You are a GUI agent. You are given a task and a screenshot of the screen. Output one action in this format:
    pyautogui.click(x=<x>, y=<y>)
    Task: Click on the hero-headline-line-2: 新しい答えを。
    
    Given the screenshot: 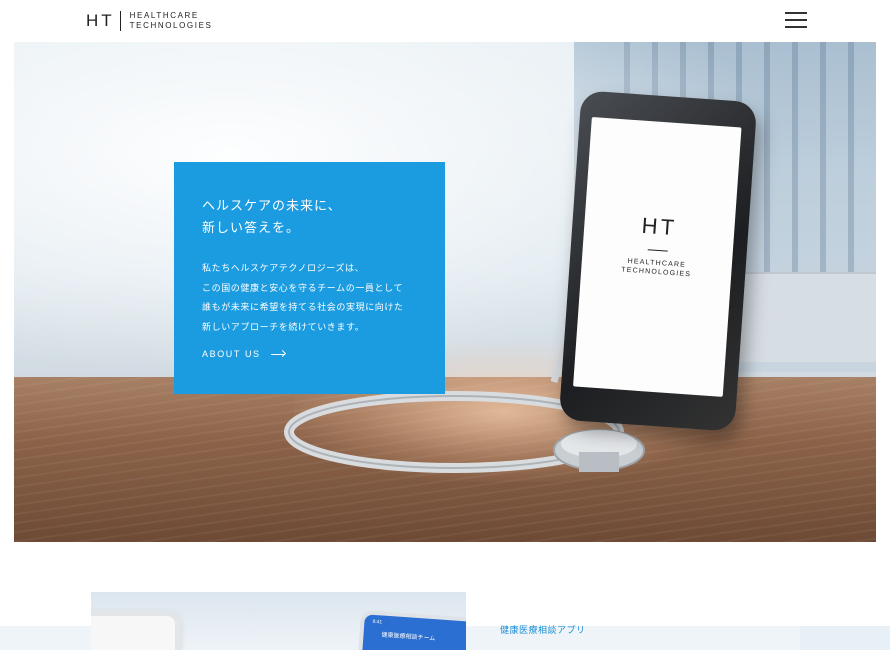 What is the action you would take?
    pyautogui.click(x=251, y=228)
    